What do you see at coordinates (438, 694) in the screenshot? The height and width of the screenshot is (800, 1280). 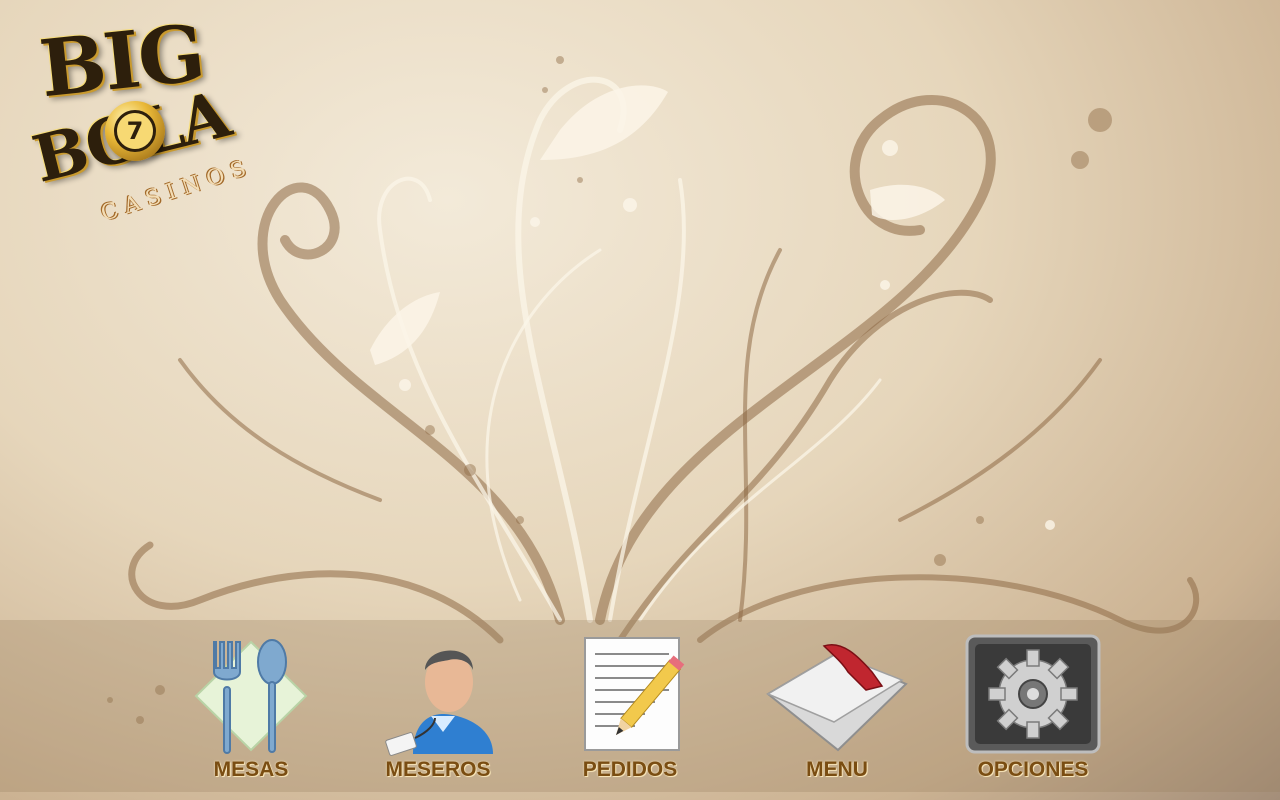 I see `waiter-icon` at bounding box center [438, 694].